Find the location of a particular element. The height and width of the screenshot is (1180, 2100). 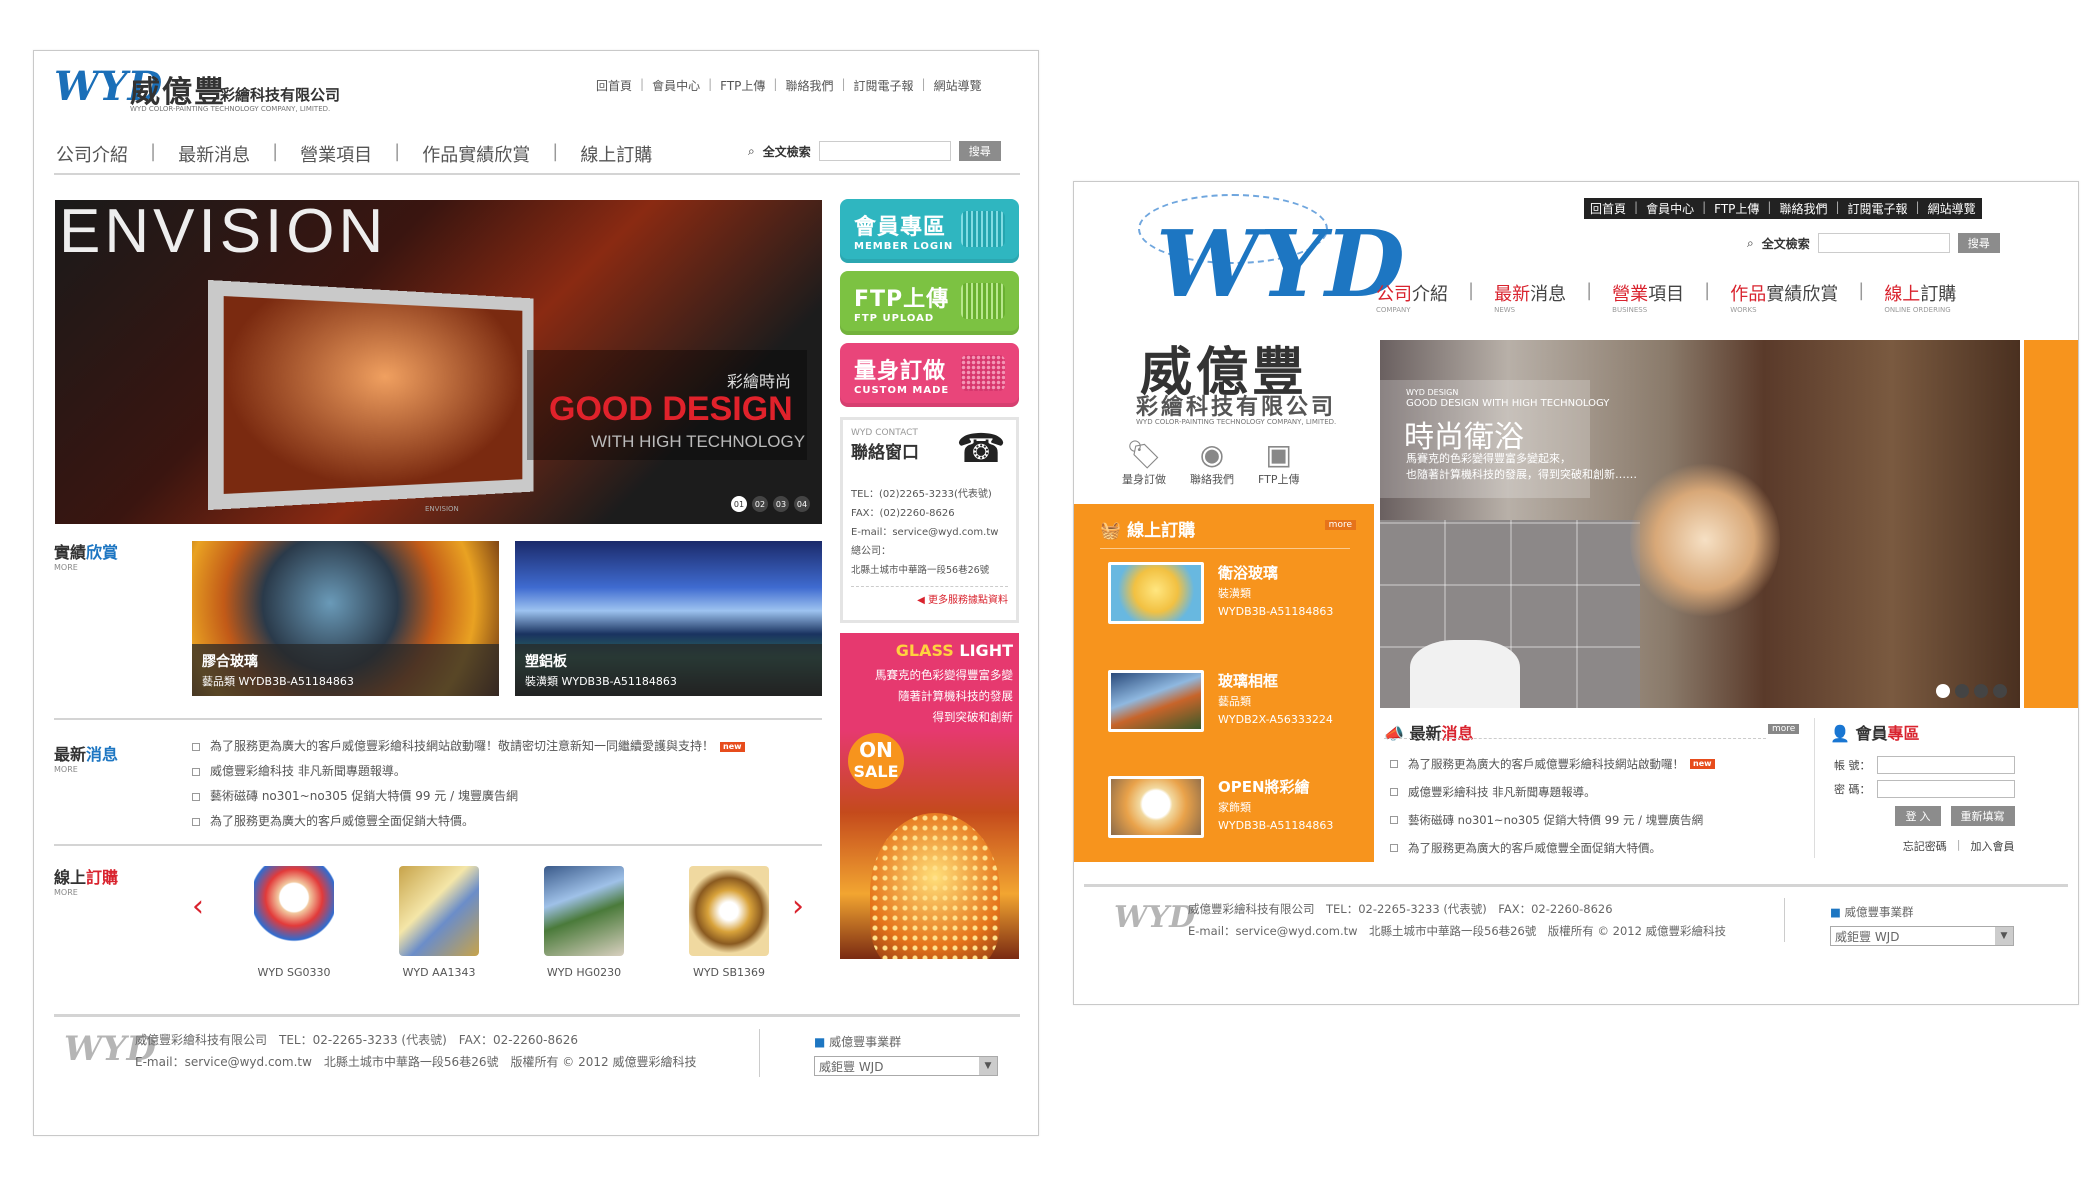

join-member-link: 加入會員 is located at coordinates (1993, 846).